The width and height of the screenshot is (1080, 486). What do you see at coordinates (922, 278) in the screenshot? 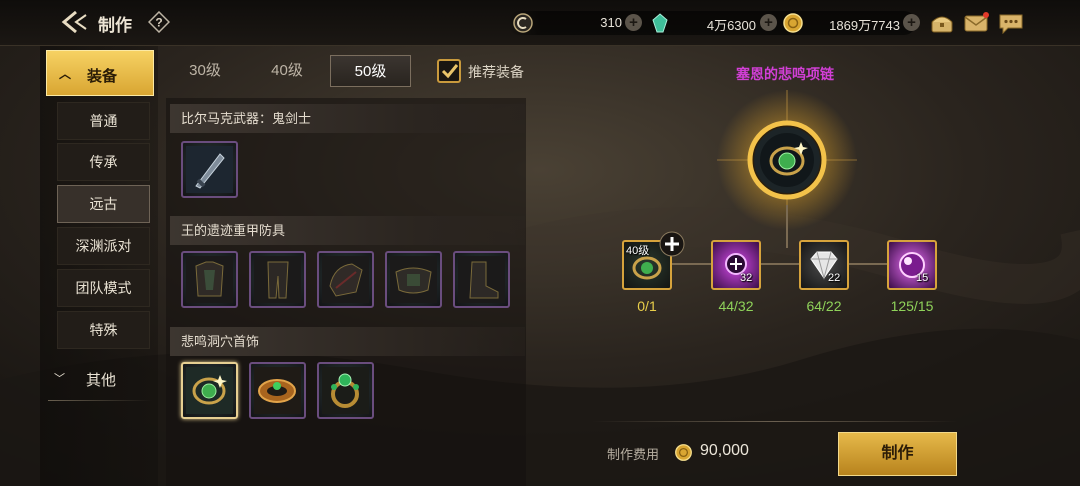
I see `material-4-badge: 15` at bounding box center [922, 278].